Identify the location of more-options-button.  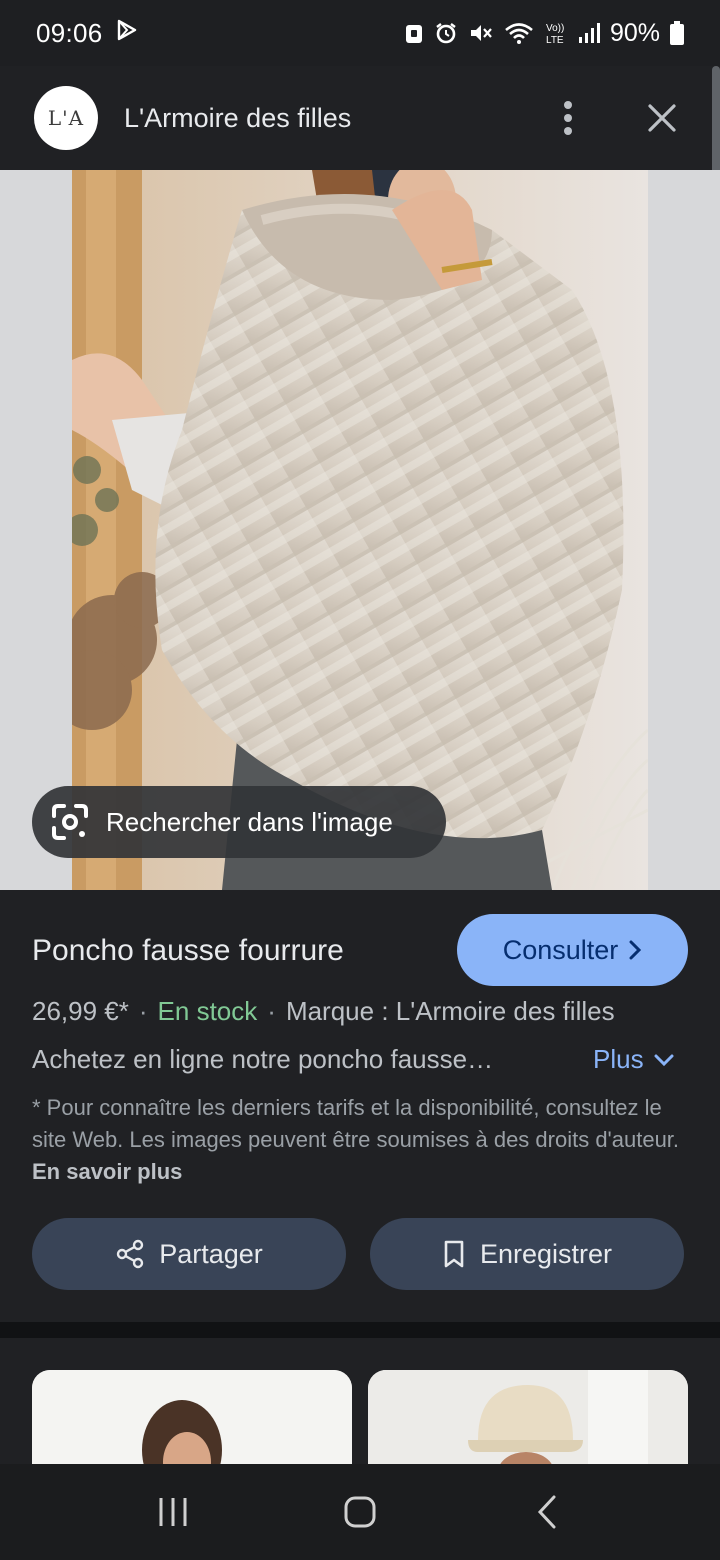
(568, 118).